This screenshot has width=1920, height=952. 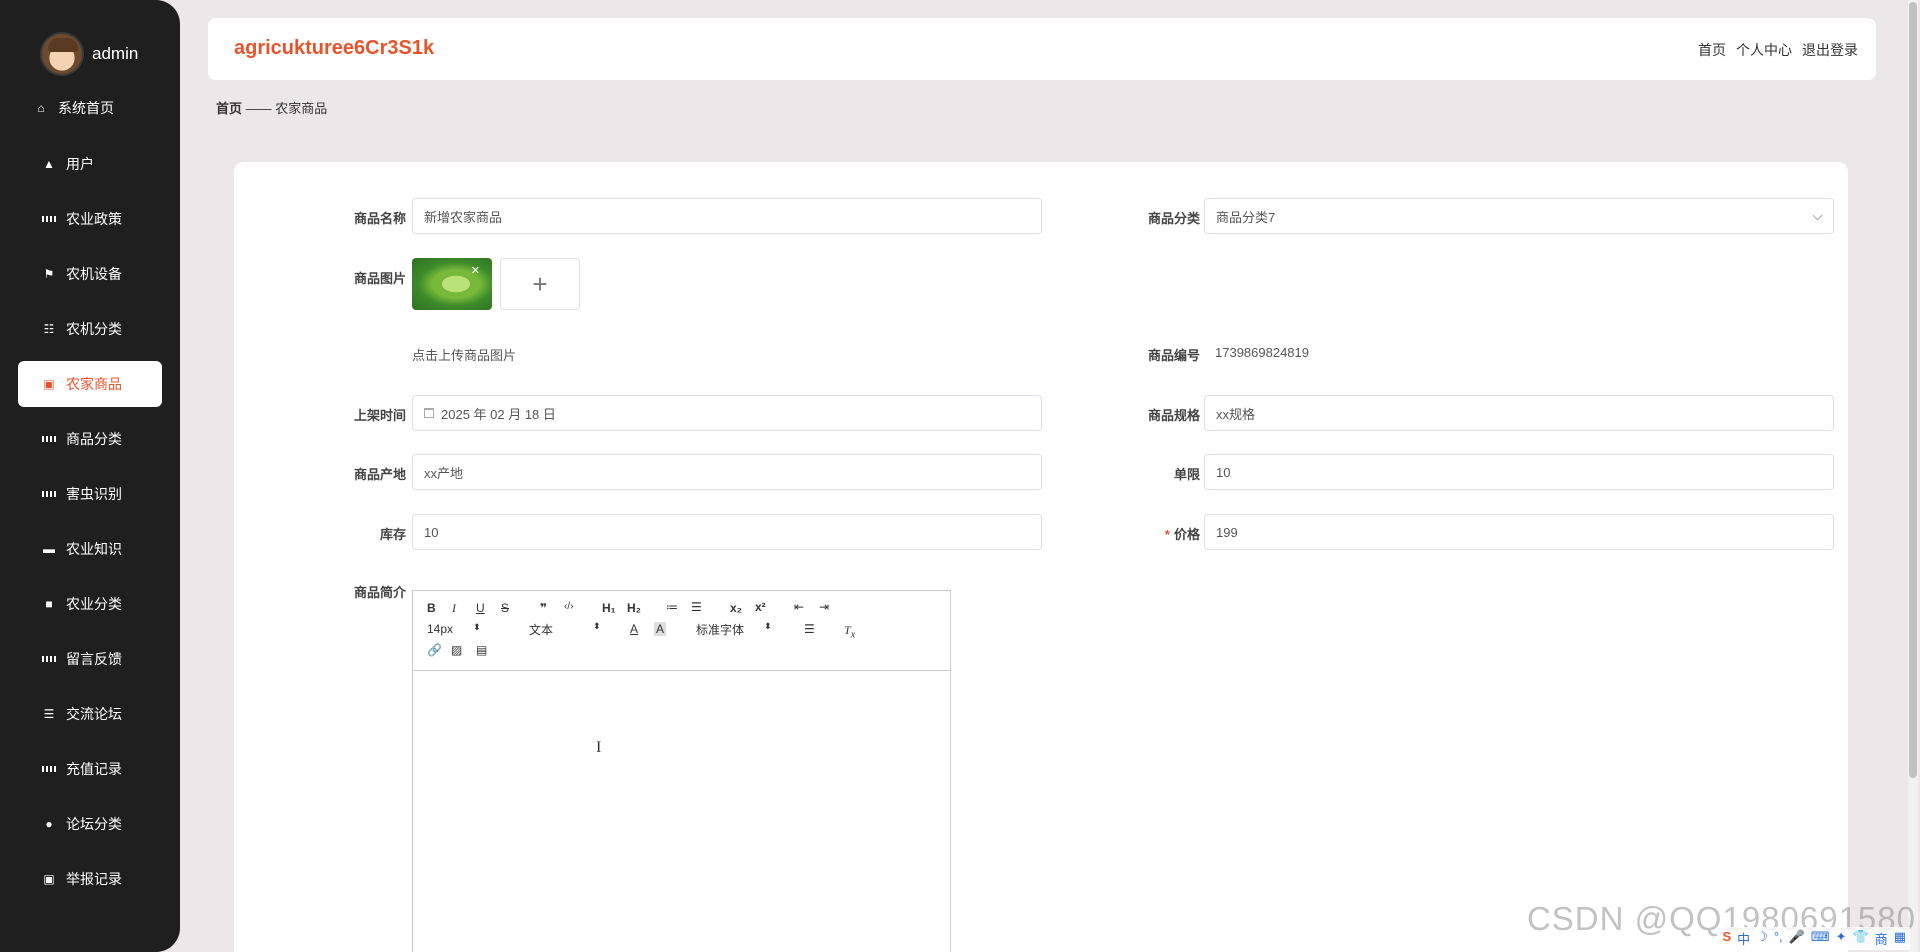 I want to click on stock-value: 10, so click(x=431, y=532).